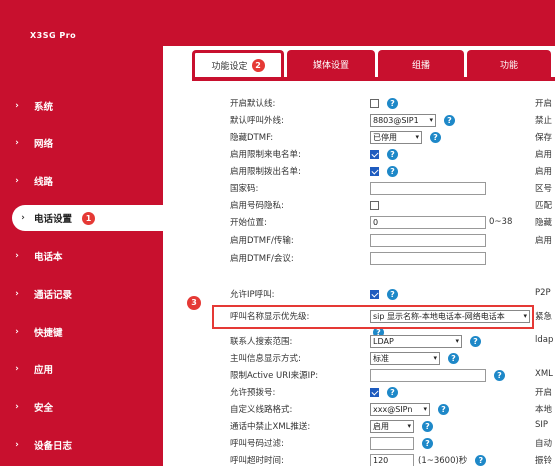 Image resolution: width=555 pixels, height=466 pixels. I want to click on setting-label: 限制Active URI来源IP:, so click(274, 376).